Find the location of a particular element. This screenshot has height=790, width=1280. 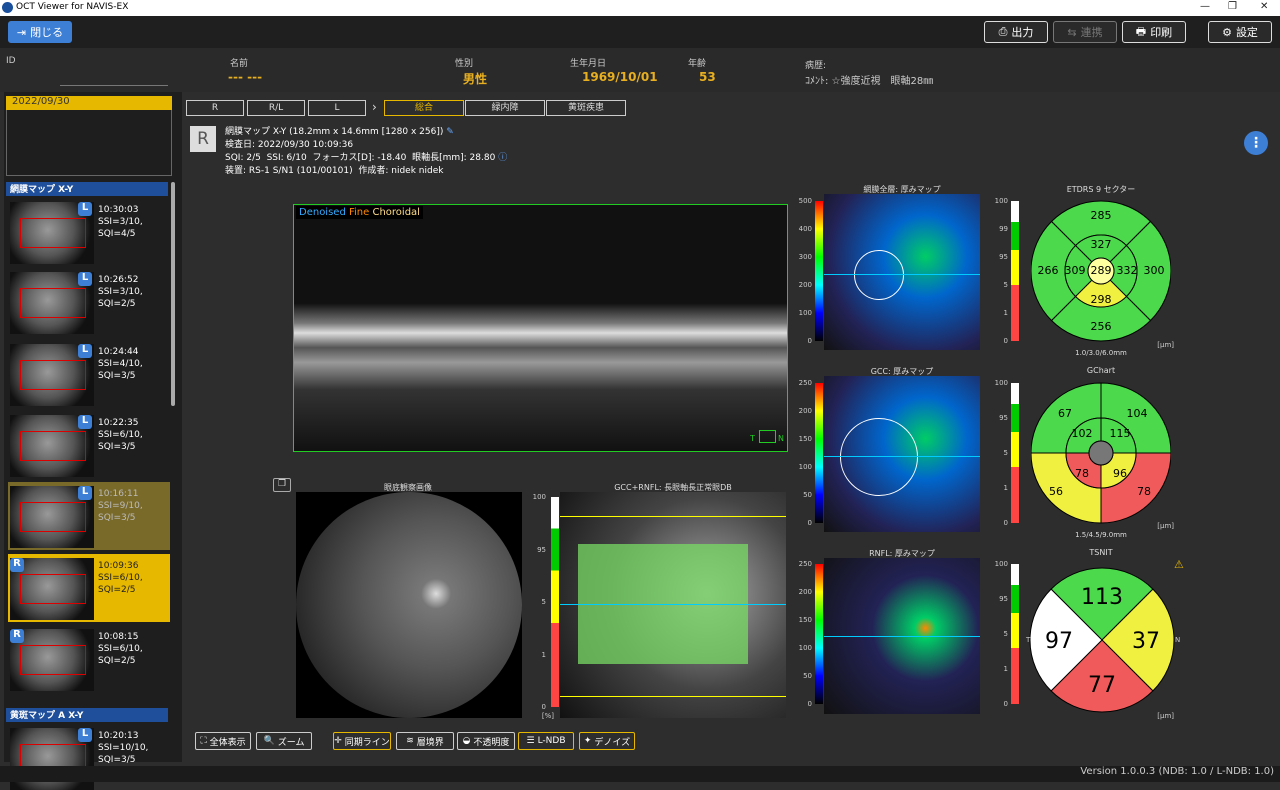

sector-value: 102 is located at coordinates (1082, 433).